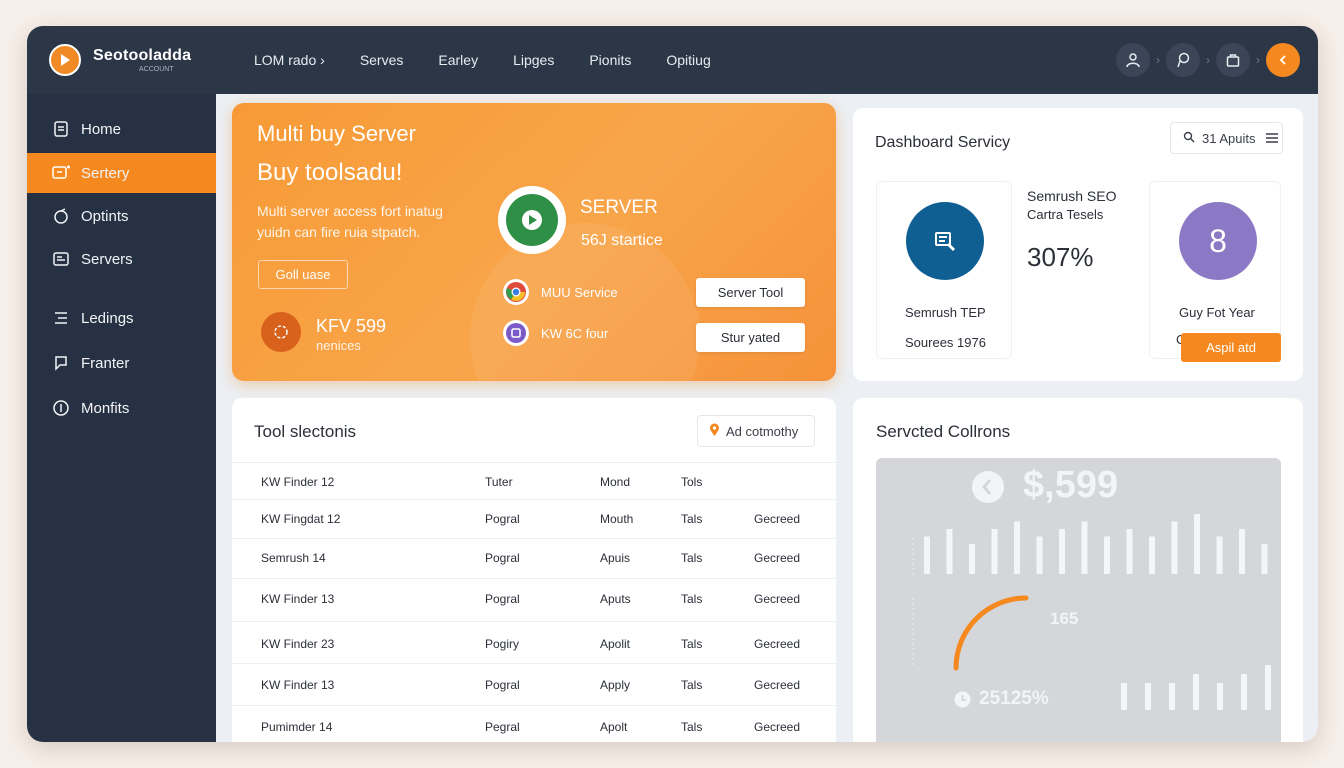 This screenshot has height=768, width=1344. Describe the element at coordinates (555, 333) in the screenshot. I see `service-row: KW 6C four` at that location.